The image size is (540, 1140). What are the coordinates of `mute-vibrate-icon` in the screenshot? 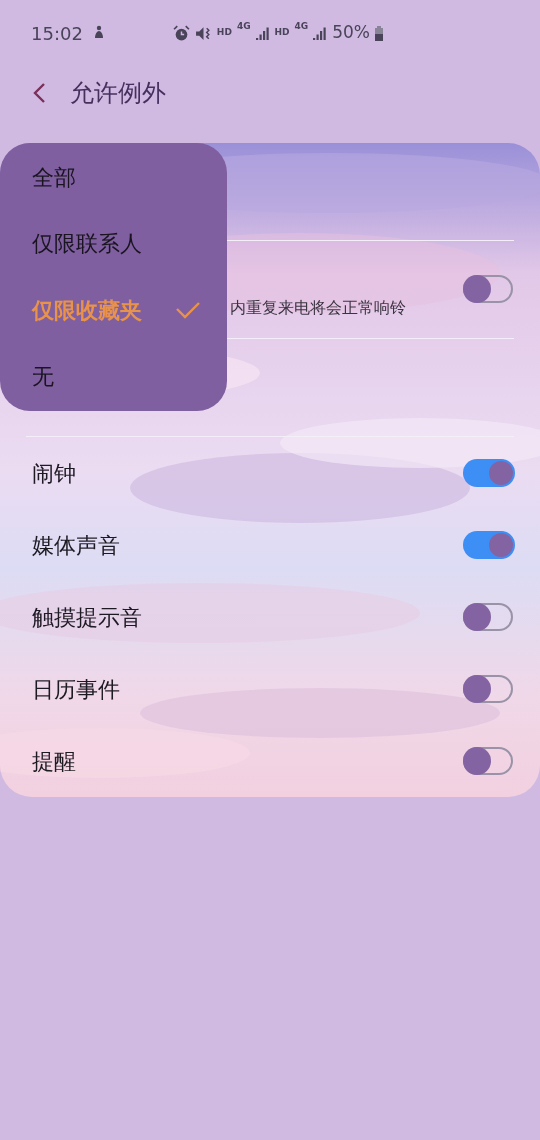 It's located at (203, 33).